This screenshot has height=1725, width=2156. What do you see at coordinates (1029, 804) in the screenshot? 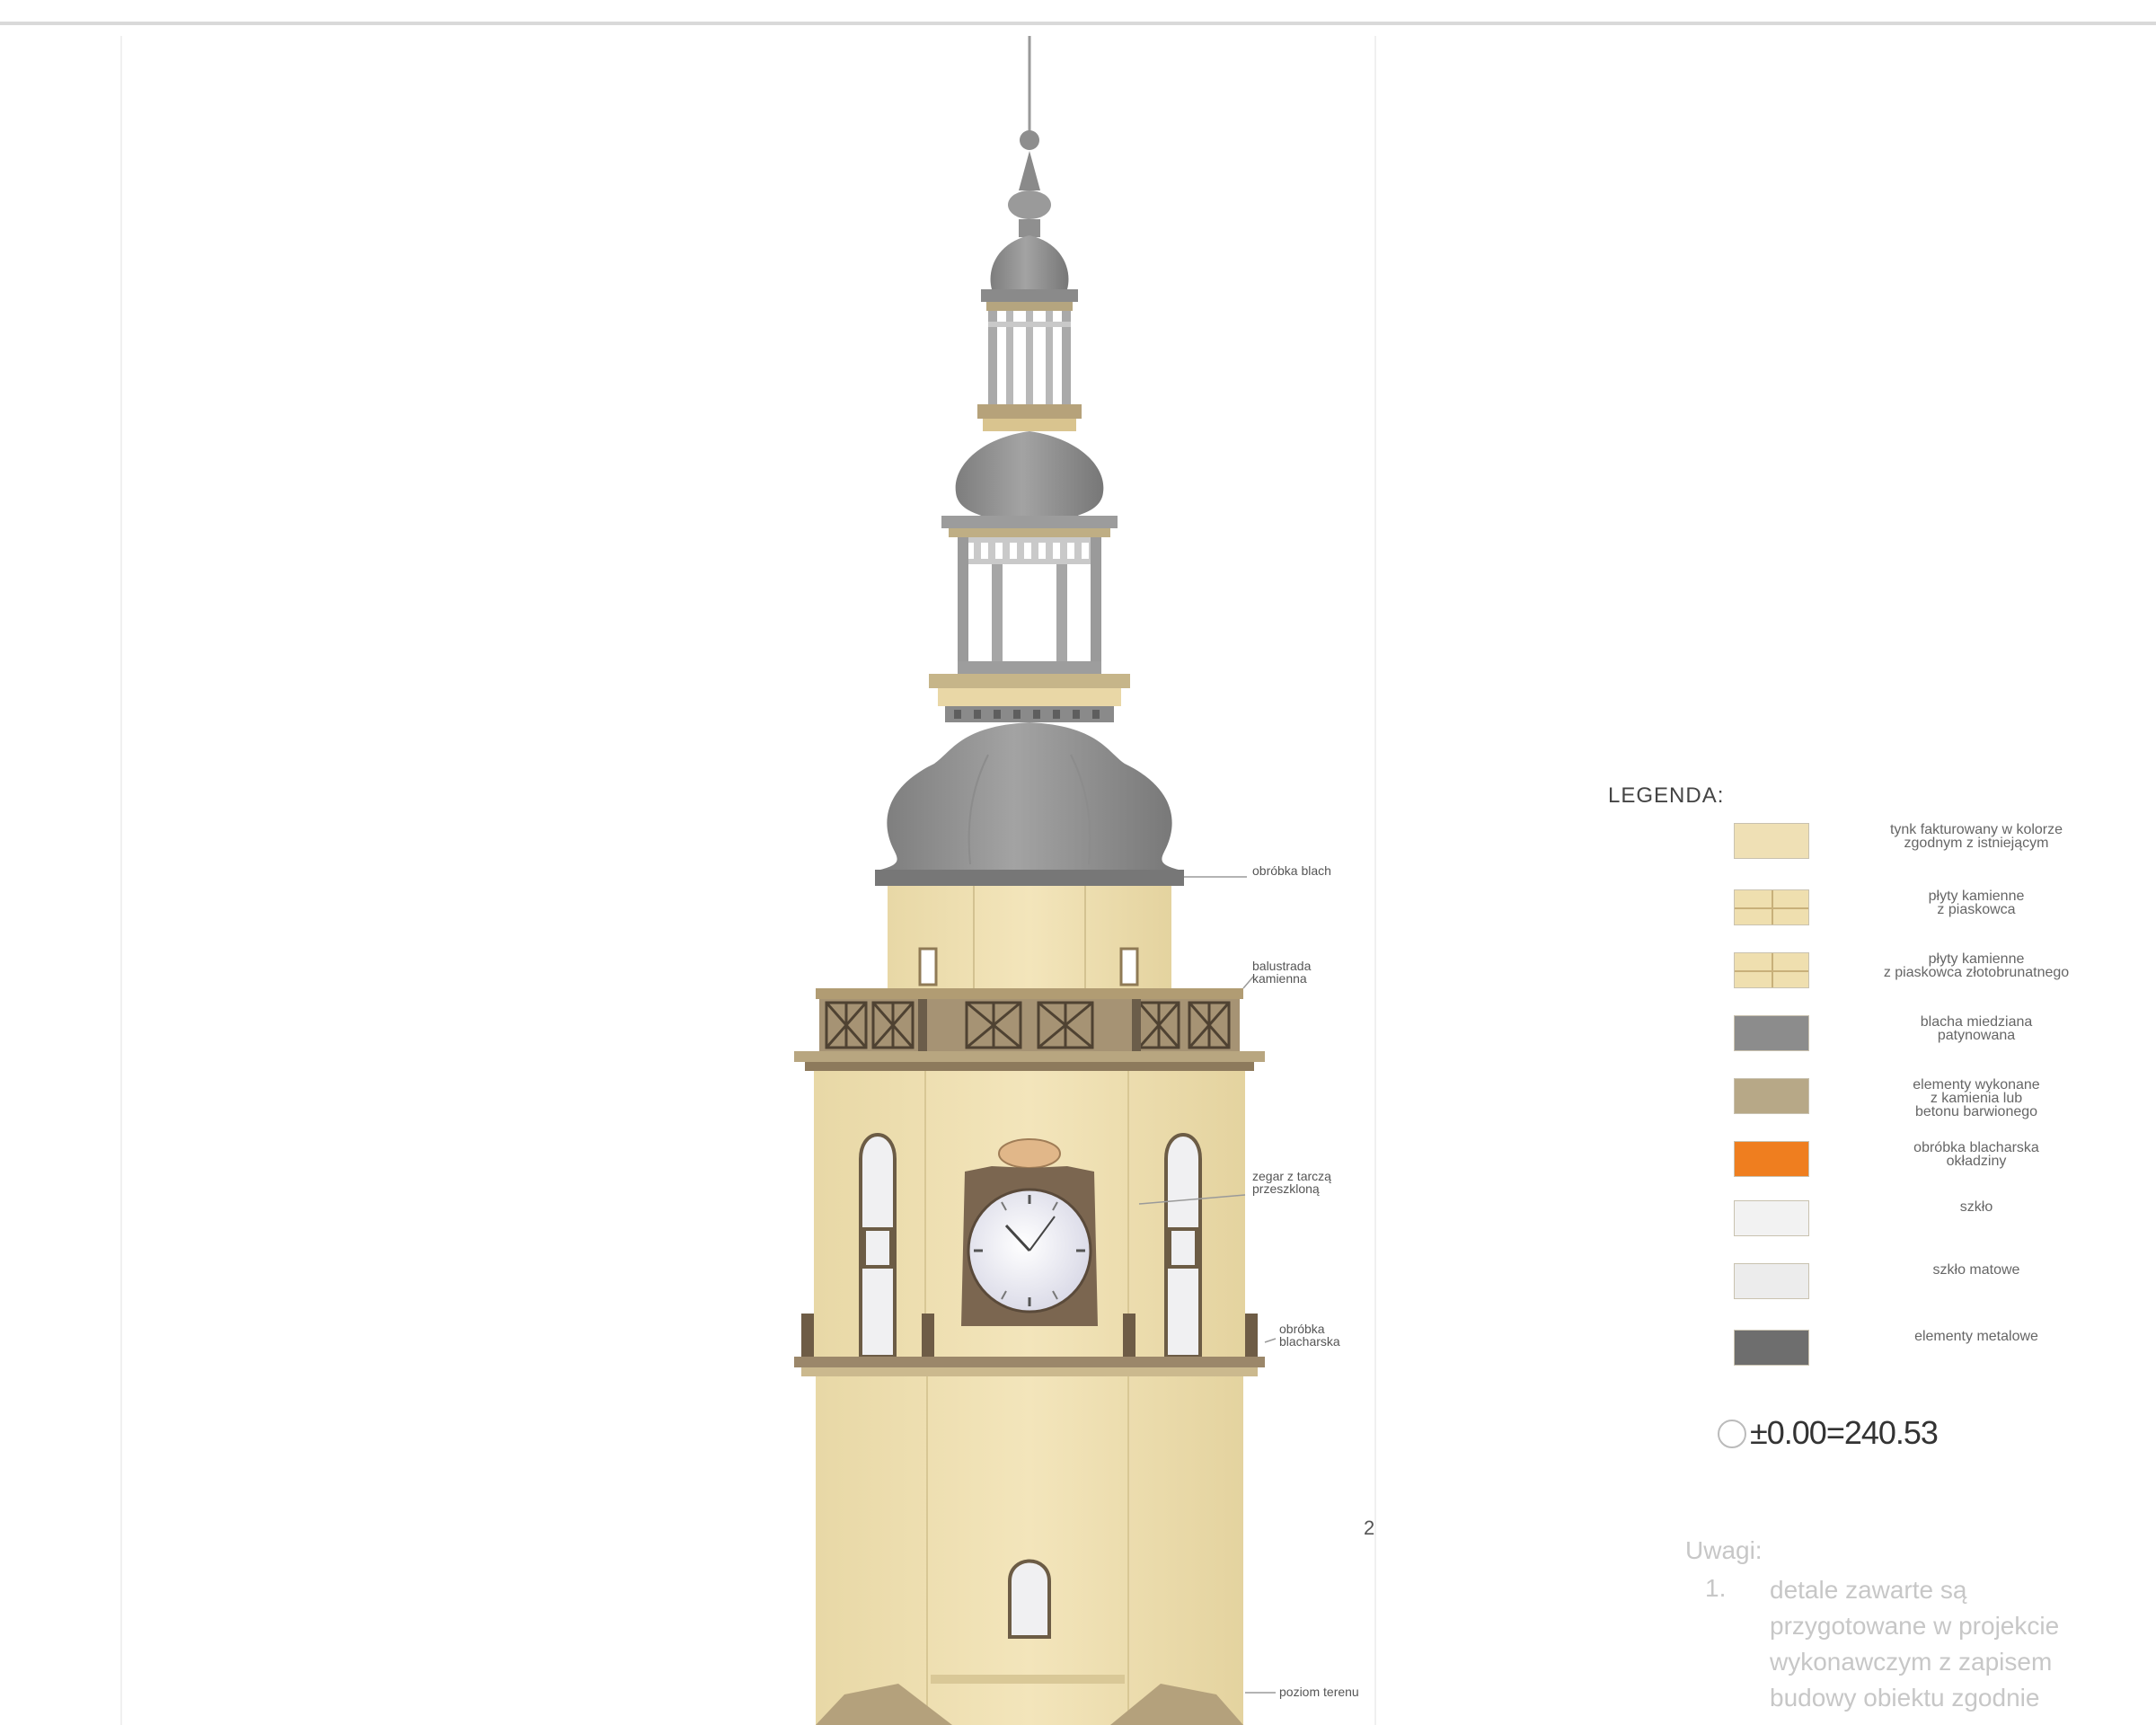
I see `main-dome` at bounding box center [1029, 804].